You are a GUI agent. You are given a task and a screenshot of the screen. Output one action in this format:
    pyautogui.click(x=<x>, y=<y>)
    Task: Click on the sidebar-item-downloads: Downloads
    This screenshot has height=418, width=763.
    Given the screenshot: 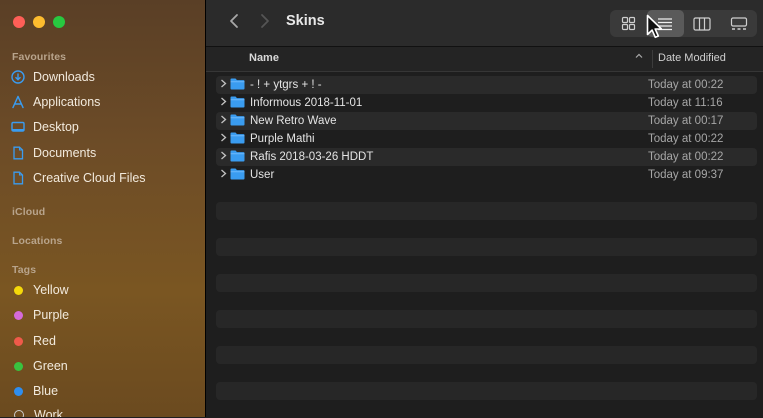 What is the action you would take?
    pyautogui.click(x=103, y=77)
    